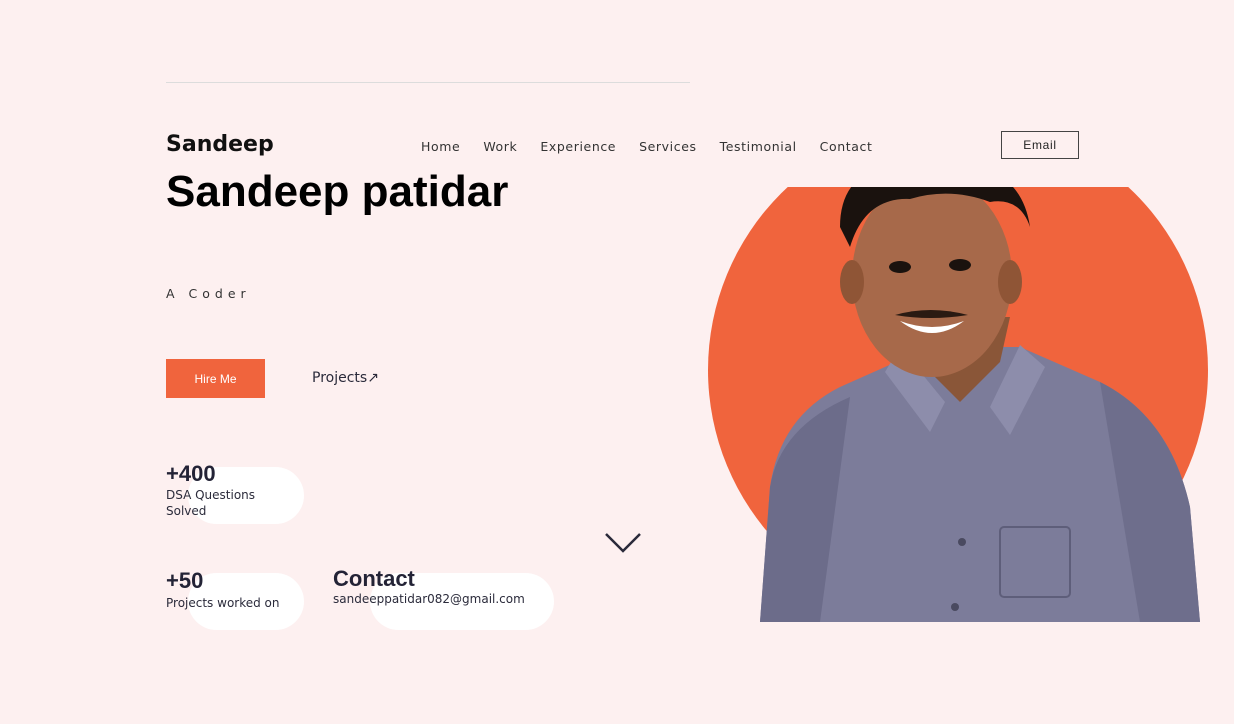 The width and height of the screenshot is (1234, 724). What do you see at coordinates (846, 146) in the screenshot?
I see `nav-contact: Contact` at bounding box center [846, 146].